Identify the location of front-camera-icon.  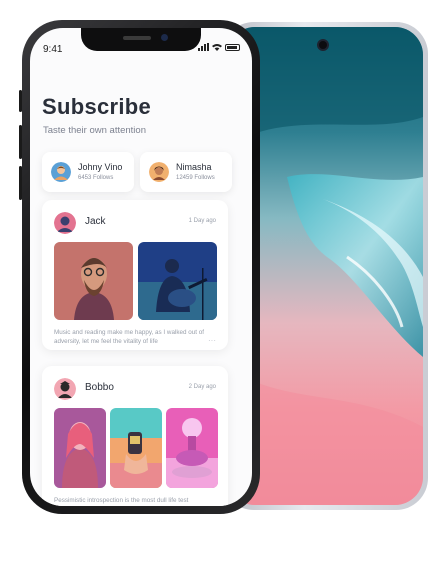
(323, 45).